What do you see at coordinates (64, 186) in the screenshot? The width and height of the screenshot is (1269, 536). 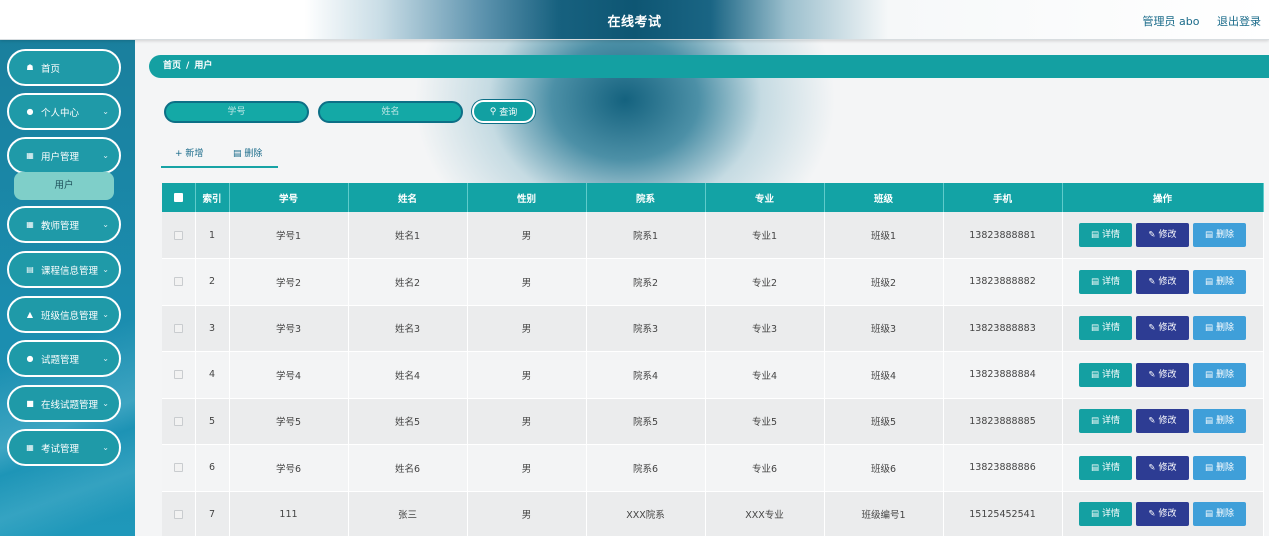 I see `sidebar-subitem-users: 用户` at bounding box center [64, 186].